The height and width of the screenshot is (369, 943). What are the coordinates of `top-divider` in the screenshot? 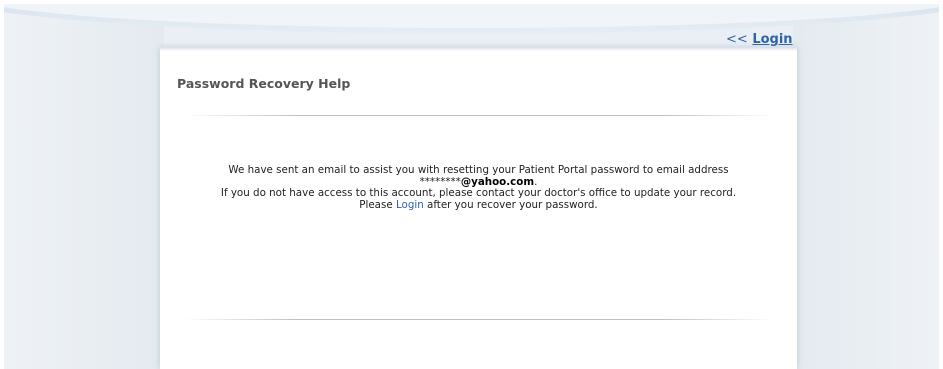 It's located at (479, 115).